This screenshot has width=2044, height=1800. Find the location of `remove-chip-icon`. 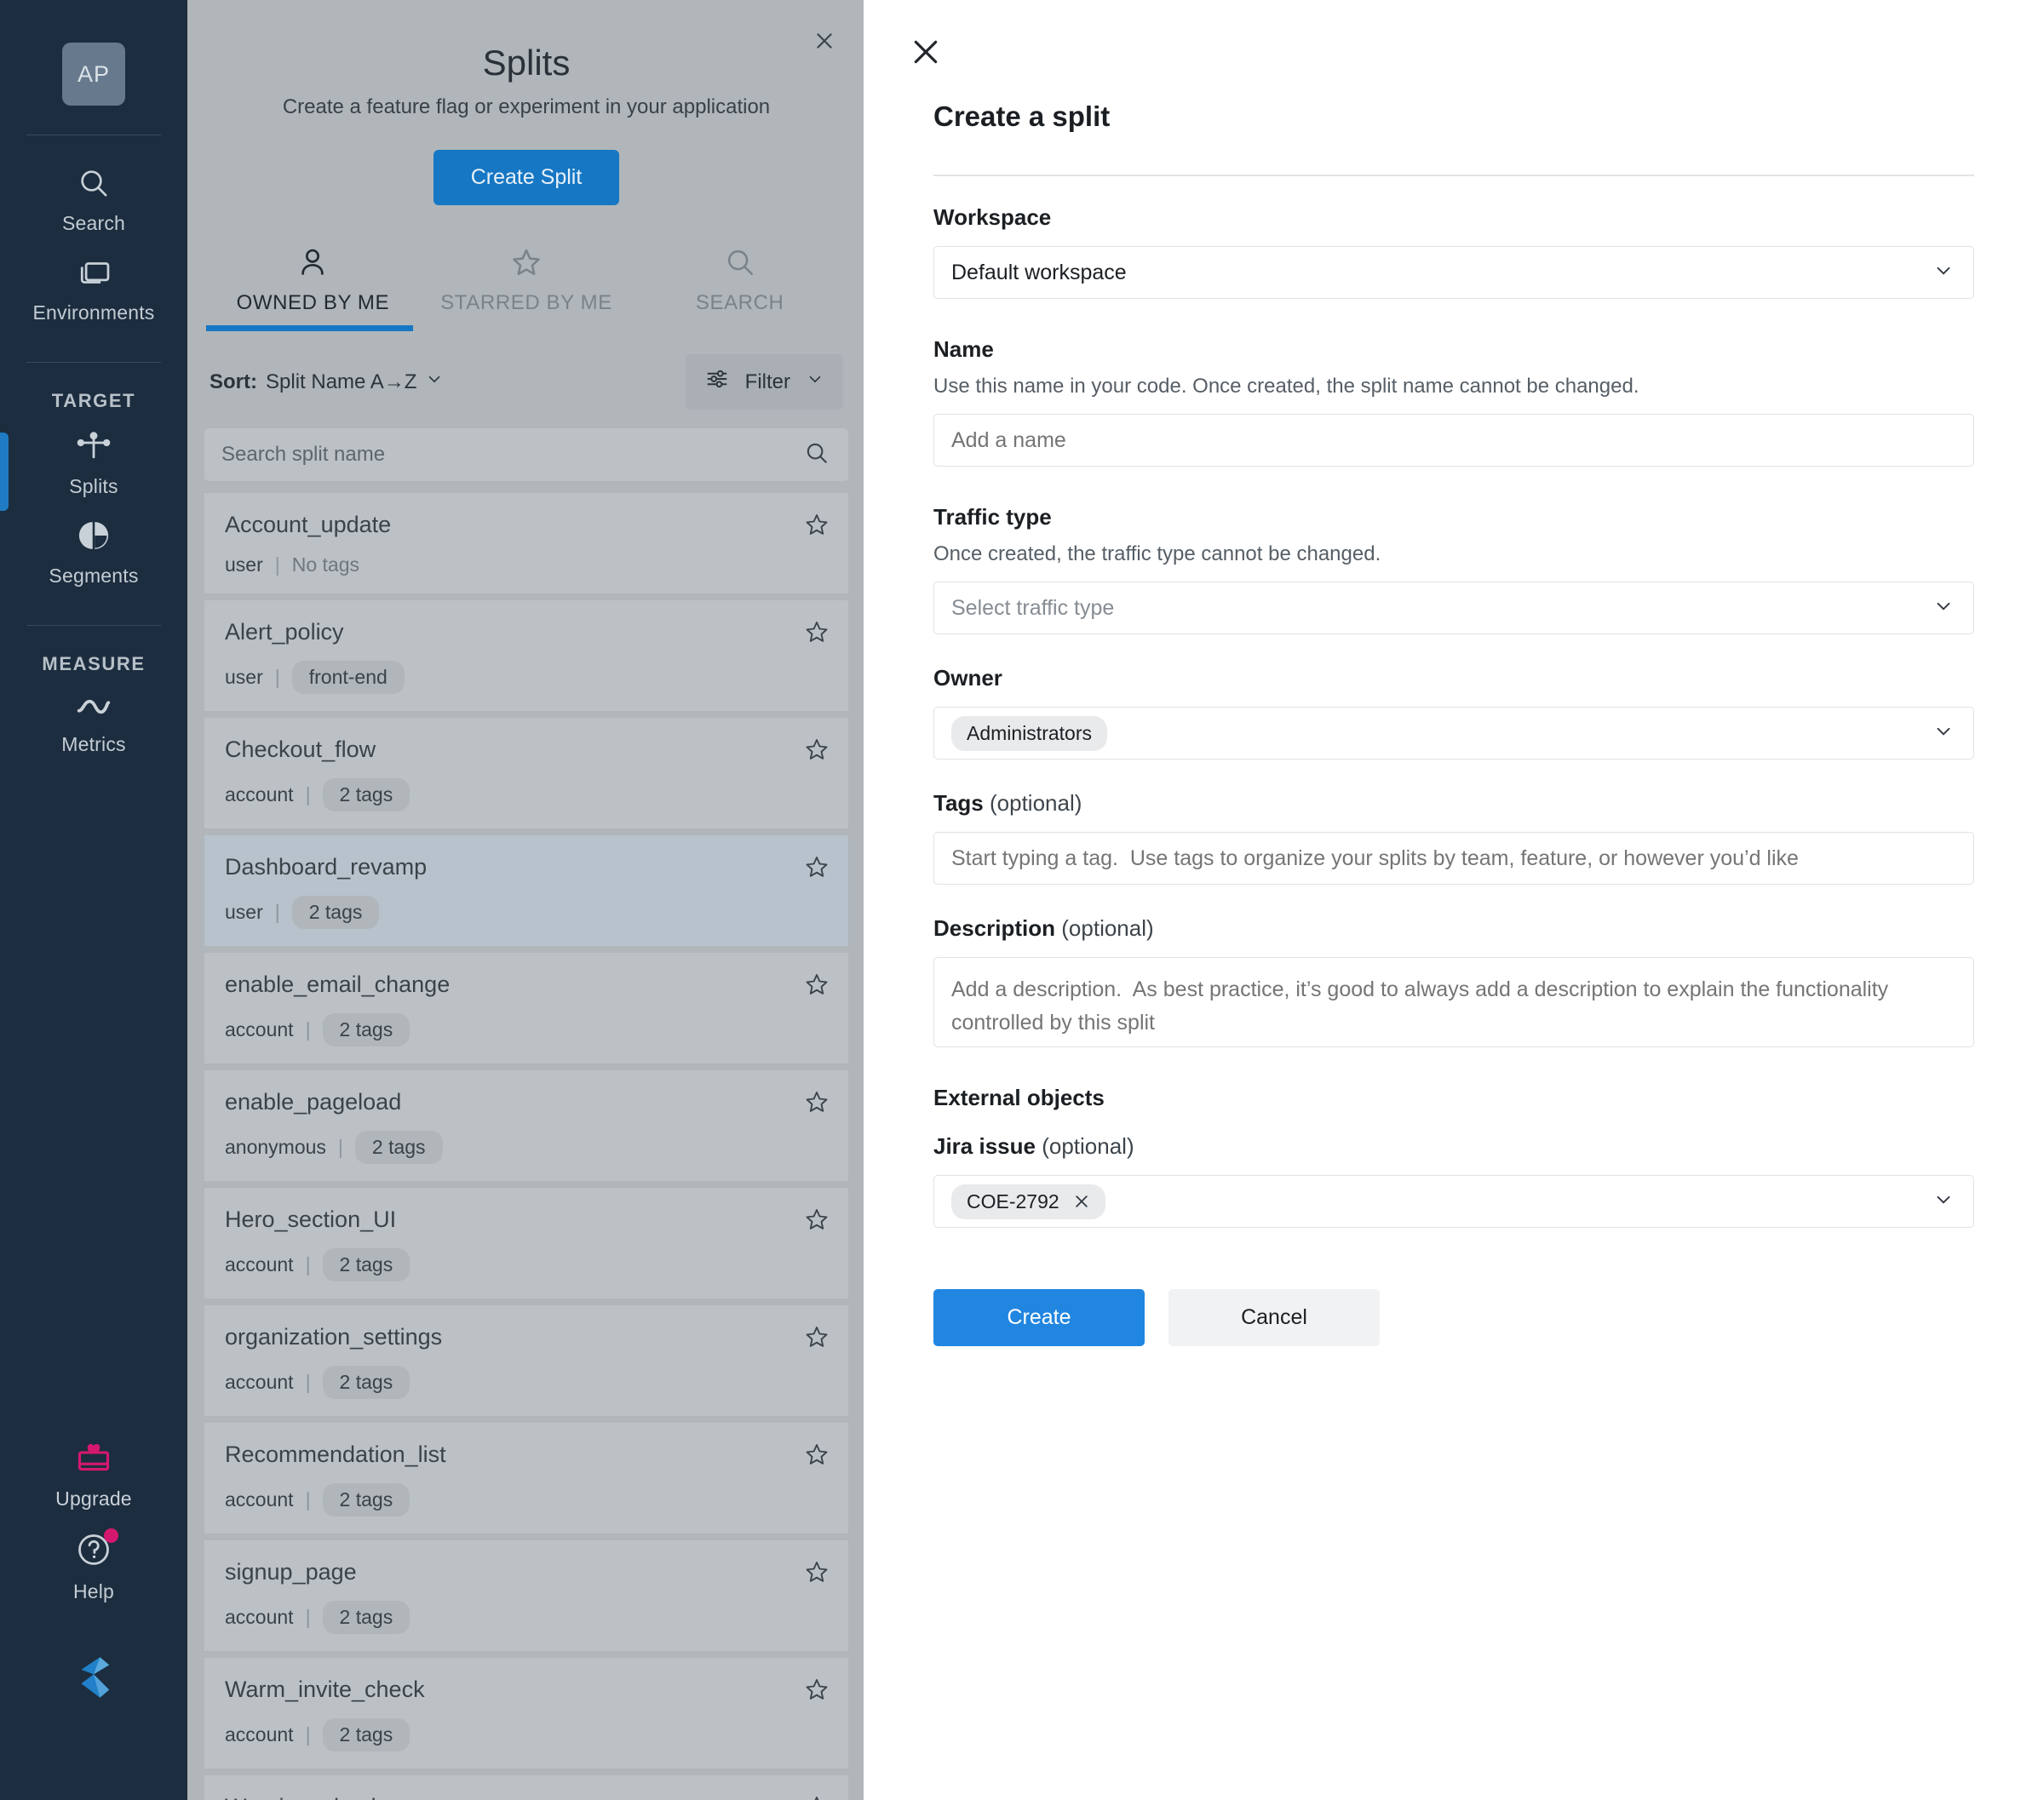

remove-chip-icon is located at coordinates (1081, 1201).